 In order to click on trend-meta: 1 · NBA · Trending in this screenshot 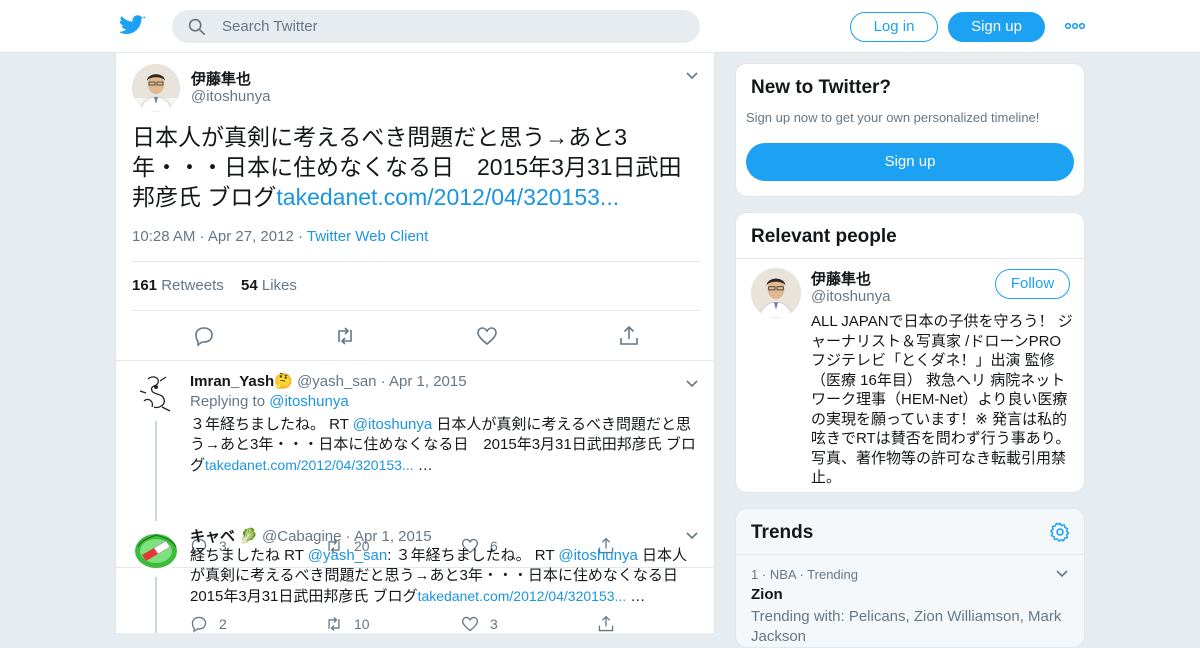, I will do `click(804, 574)`.